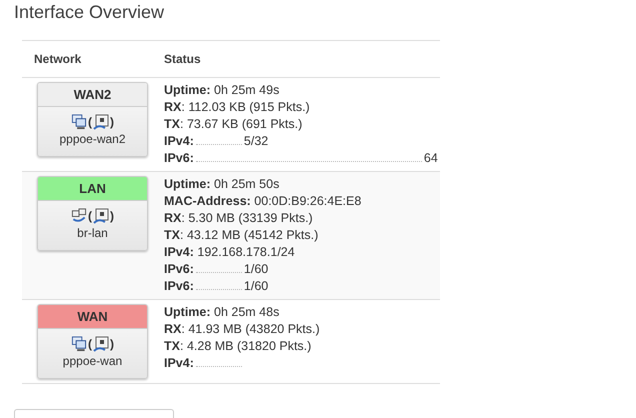 This screenshot has width=636, height=418. Describe the element at coordinates (244, 124) in the screenshot. I see `status-value: 73.67 KB (691 Pkts.)` at that location.